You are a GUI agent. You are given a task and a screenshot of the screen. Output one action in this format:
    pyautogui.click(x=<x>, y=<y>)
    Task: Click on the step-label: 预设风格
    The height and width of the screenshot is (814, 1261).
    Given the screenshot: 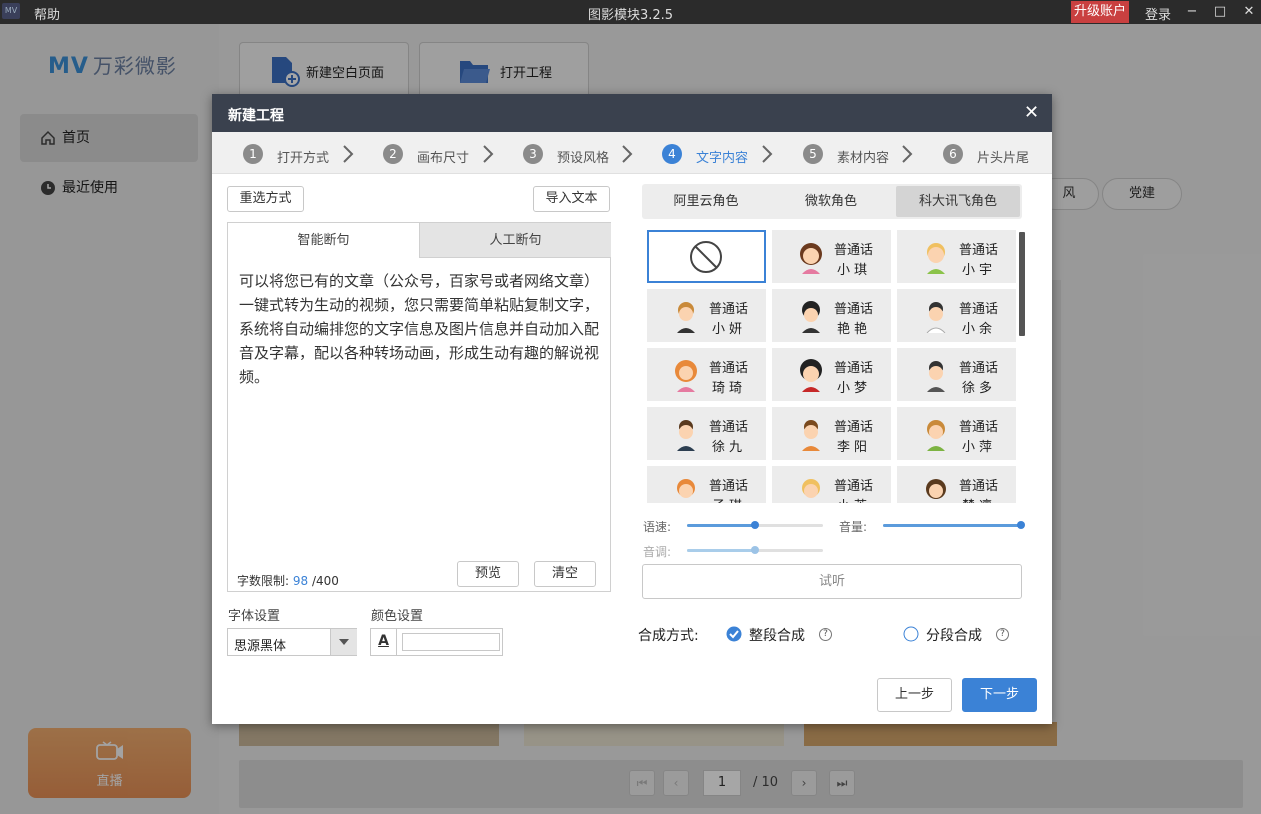 What is the action you would take?
    pyautogui.click(x=583, y=158)
    